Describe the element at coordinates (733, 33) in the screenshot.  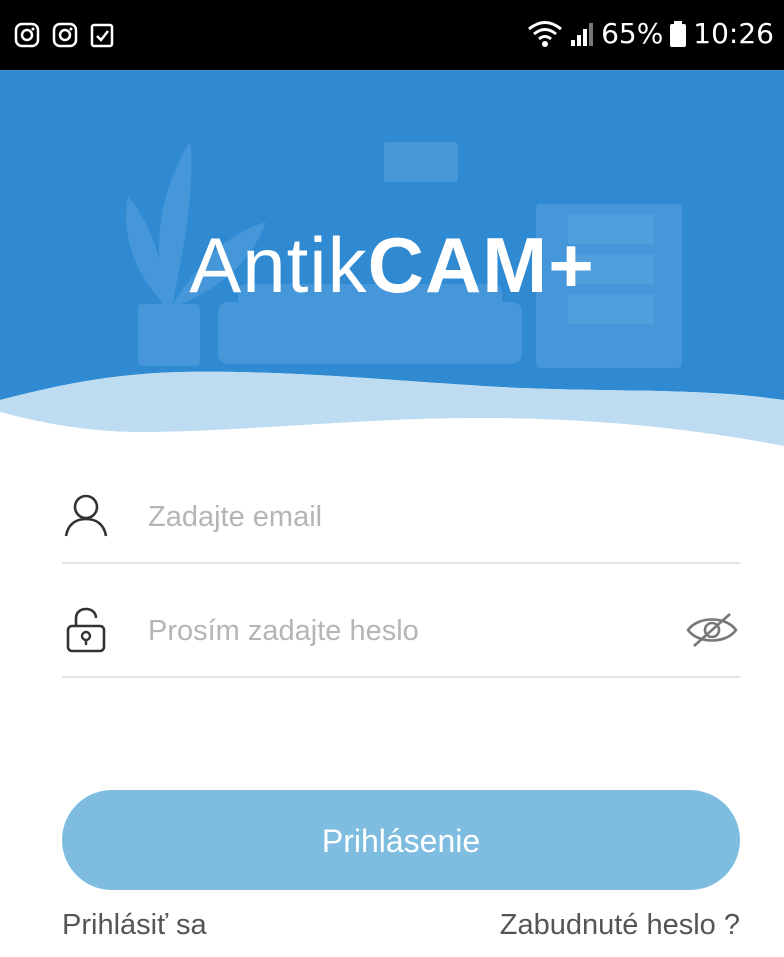
I see `clock: 10:26` at that location.